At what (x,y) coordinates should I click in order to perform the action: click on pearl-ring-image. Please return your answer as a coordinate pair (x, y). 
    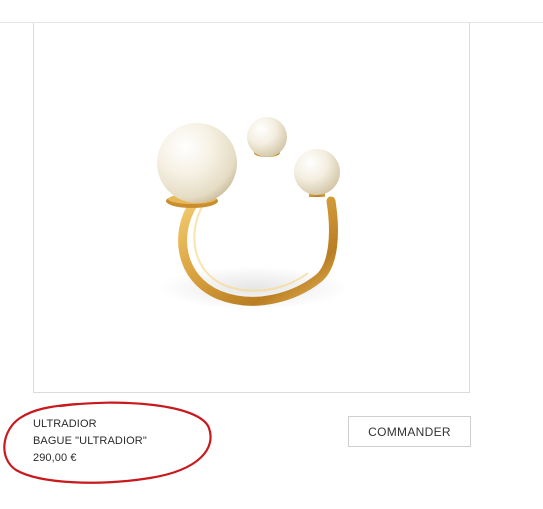
    Looking at the image, I should click on (253, 213).